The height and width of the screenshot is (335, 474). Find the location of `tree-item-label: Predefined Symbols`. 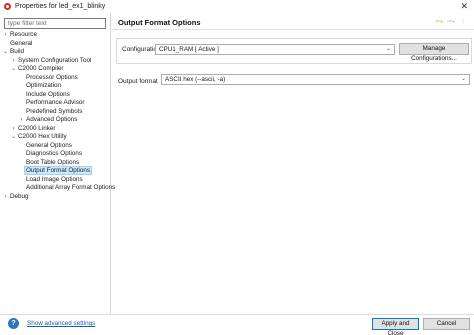

tree-item-label: Predefined Symbols is located at coordinates (54, 111).